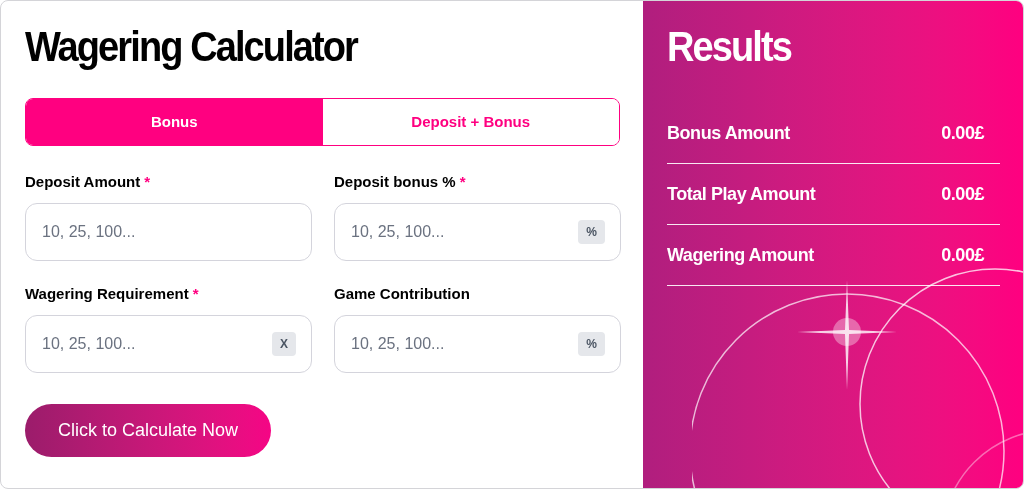  Describe the element at coordinates (107, 293) in the screenshot. I see `field-label: Wagering Requirement` at that location.